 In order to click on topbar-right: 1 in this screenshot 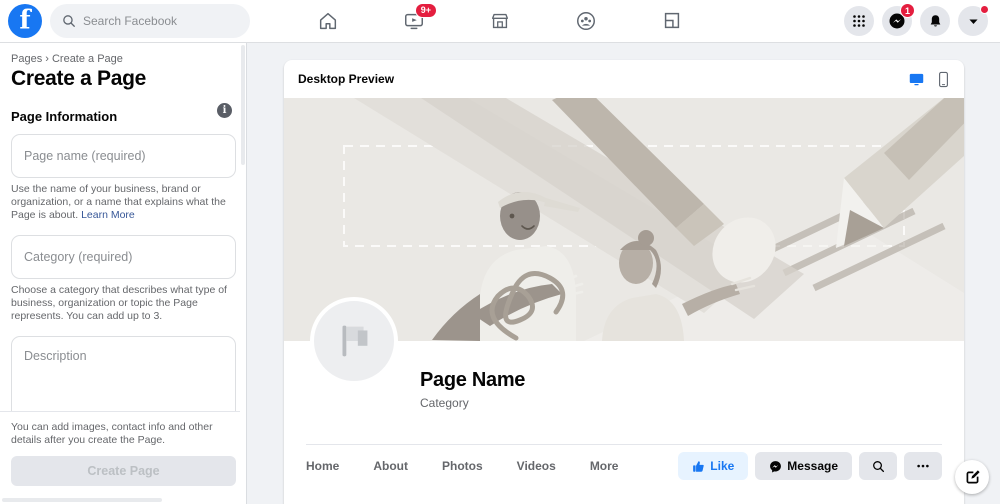, I will do `click(922, 19)`.